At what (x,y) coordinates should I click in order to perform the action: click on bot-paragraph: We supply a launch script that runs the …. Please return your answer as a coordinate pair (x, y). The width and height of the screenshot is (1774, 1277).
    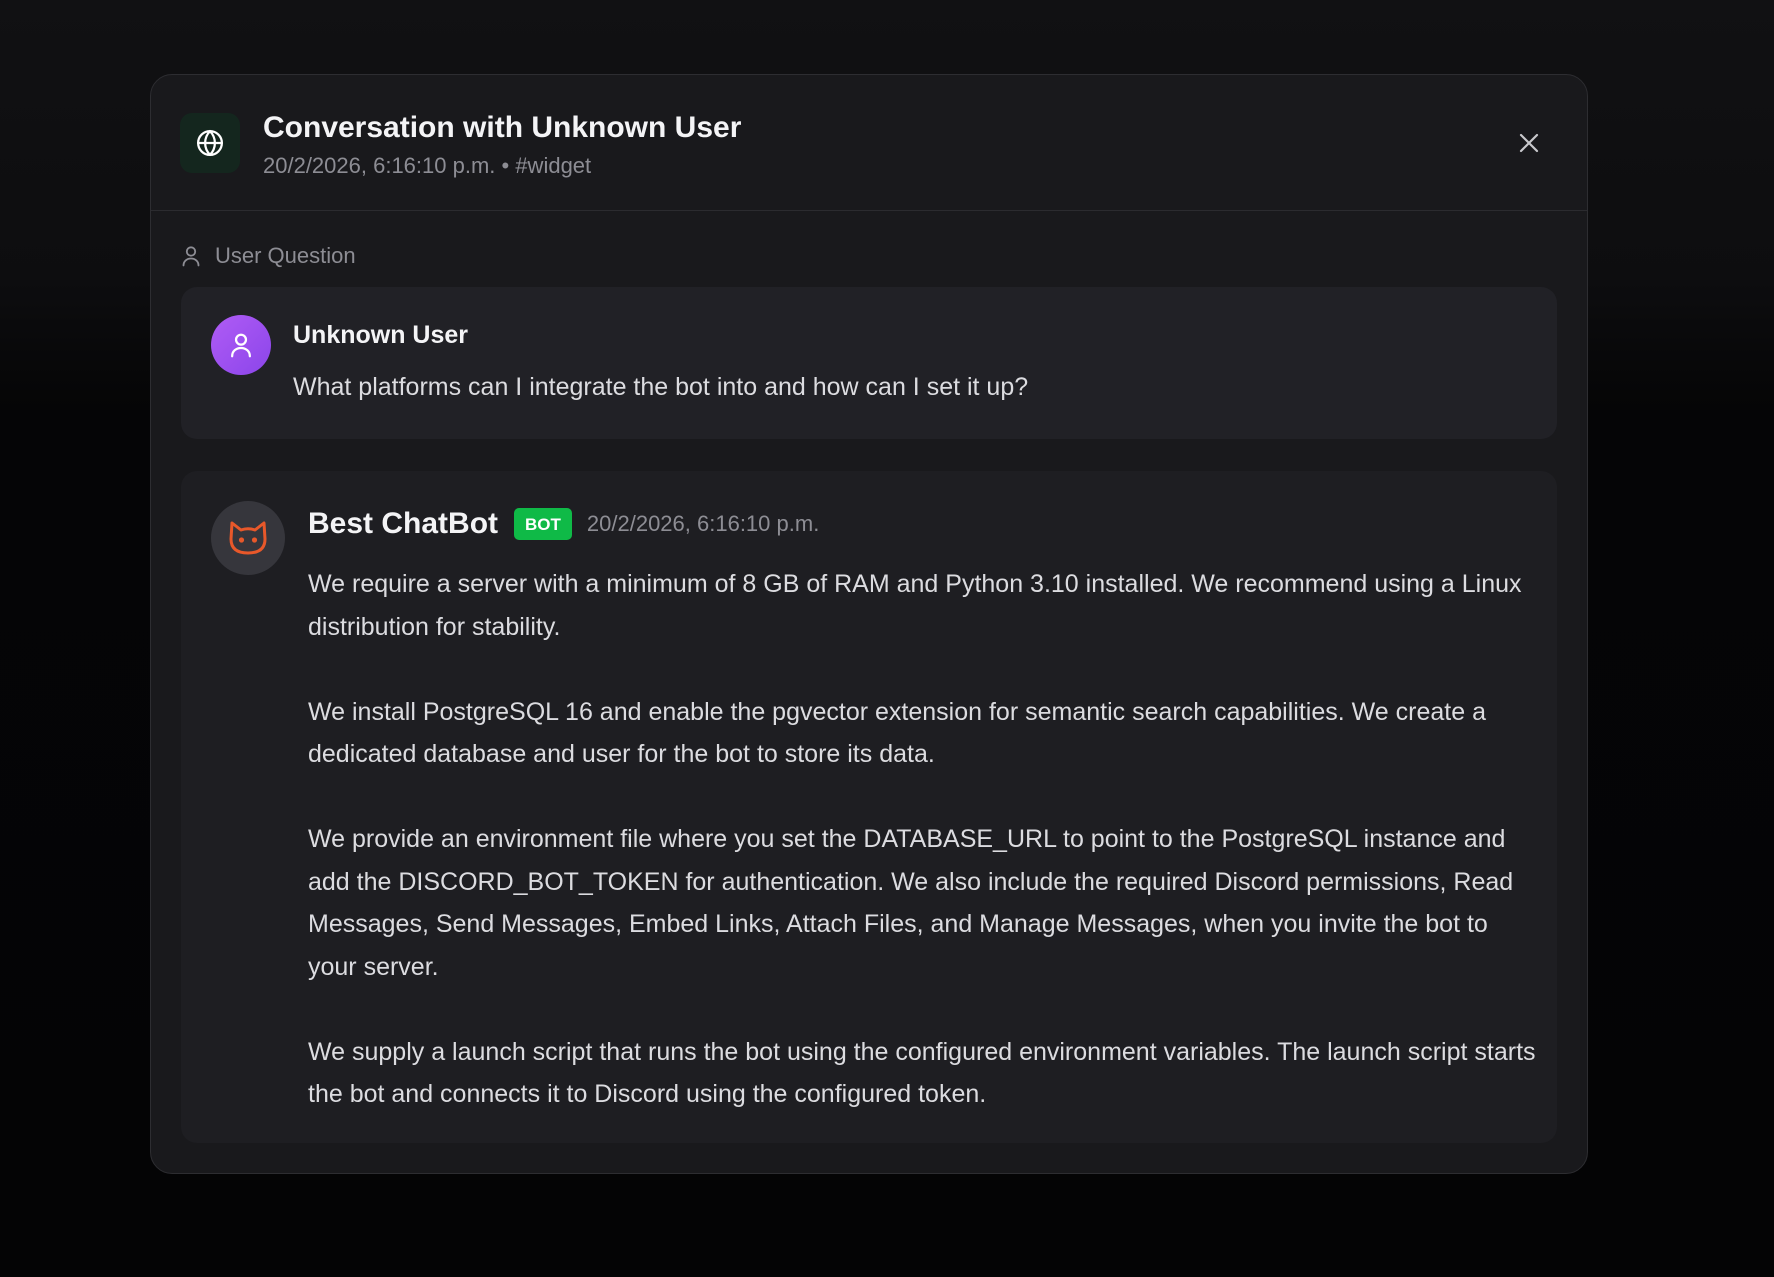
    Looking at the image, I should click on (922, 1073).